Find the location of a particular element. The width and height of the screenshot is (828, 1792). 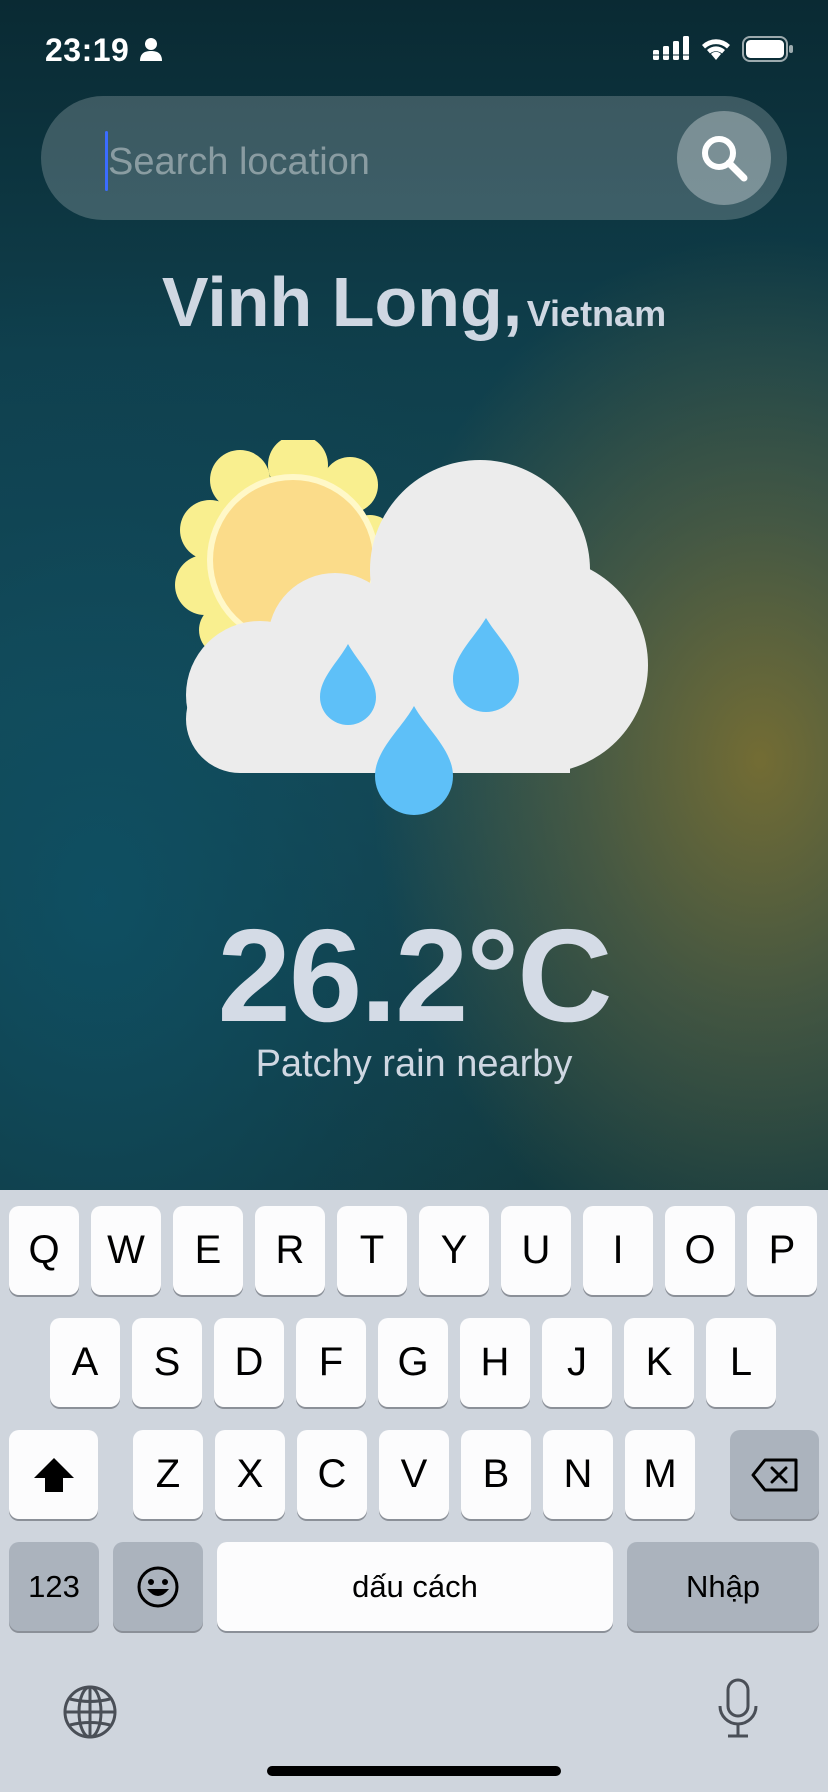

wifi-icon is located at coordinates (716, 49).